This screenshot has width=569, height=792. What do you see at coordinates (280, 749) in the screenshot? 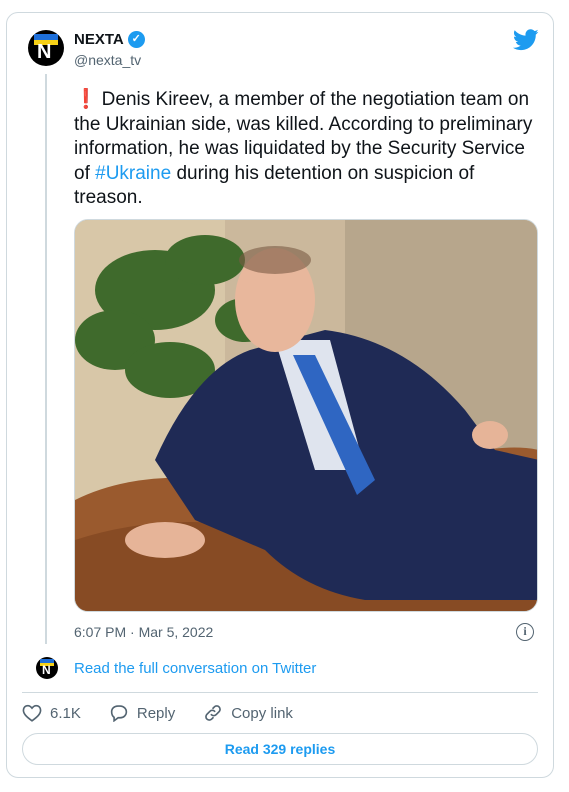
I see `read-replies-button: Read 329 replies` at bounding box center [280, 749].